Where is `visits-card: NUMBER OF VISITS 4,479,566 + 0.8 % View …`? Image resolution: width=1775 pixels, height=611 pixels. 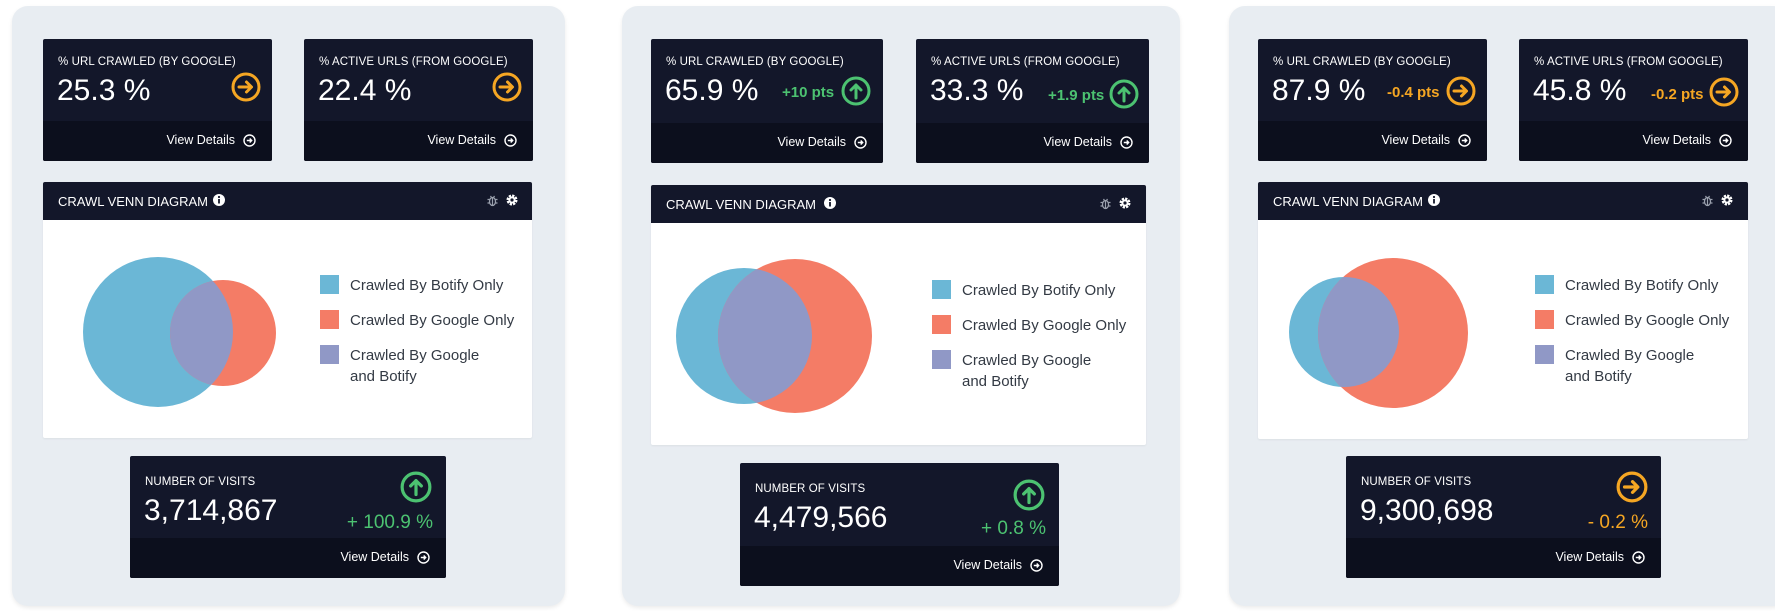 visits-card: NUMBER OF VISITS 4,479,566 + 0.8 % View … is located at coordinates (899, 524).